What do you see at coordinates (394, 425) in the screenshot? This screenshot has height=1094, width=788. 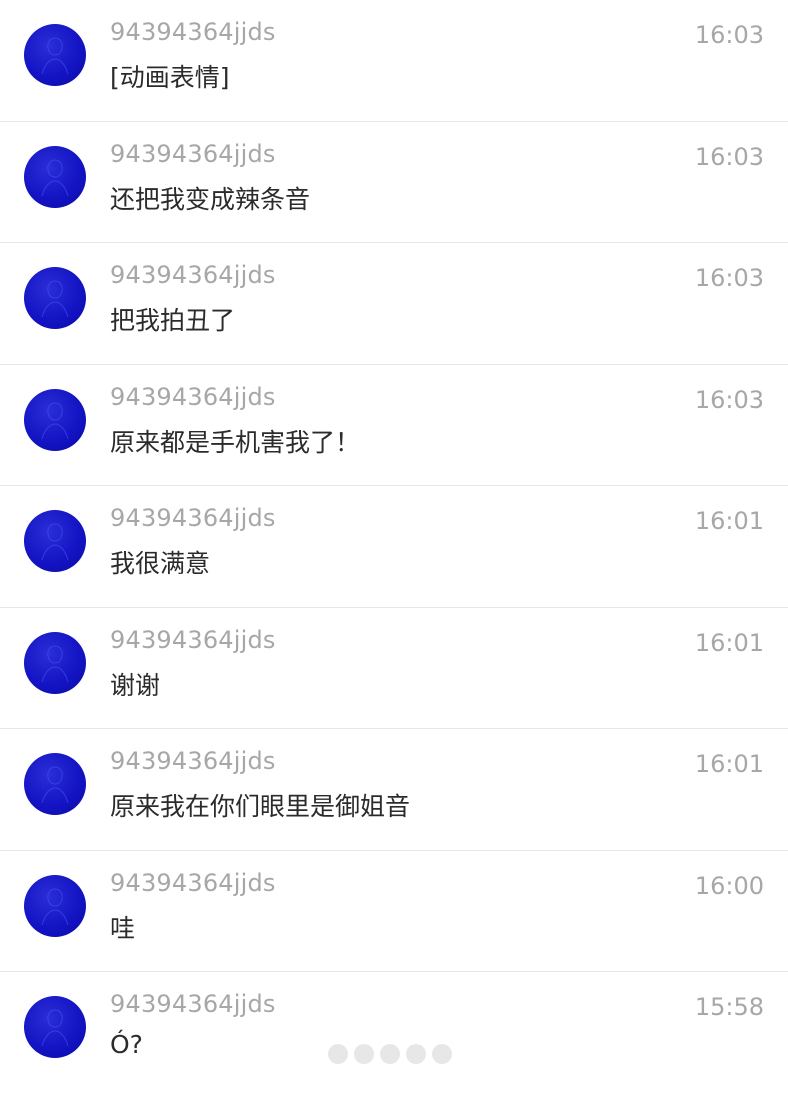 I see `message-row: 94394364jjds 16:03 原来都是手机害我了！` at bounding box center [394, 425].